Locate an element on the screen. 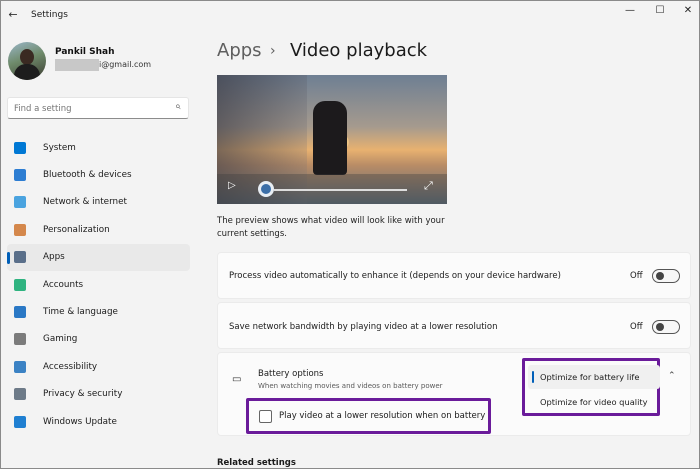 The image size is (700, 469). gaming-icon is located at coordinates (20, 339).